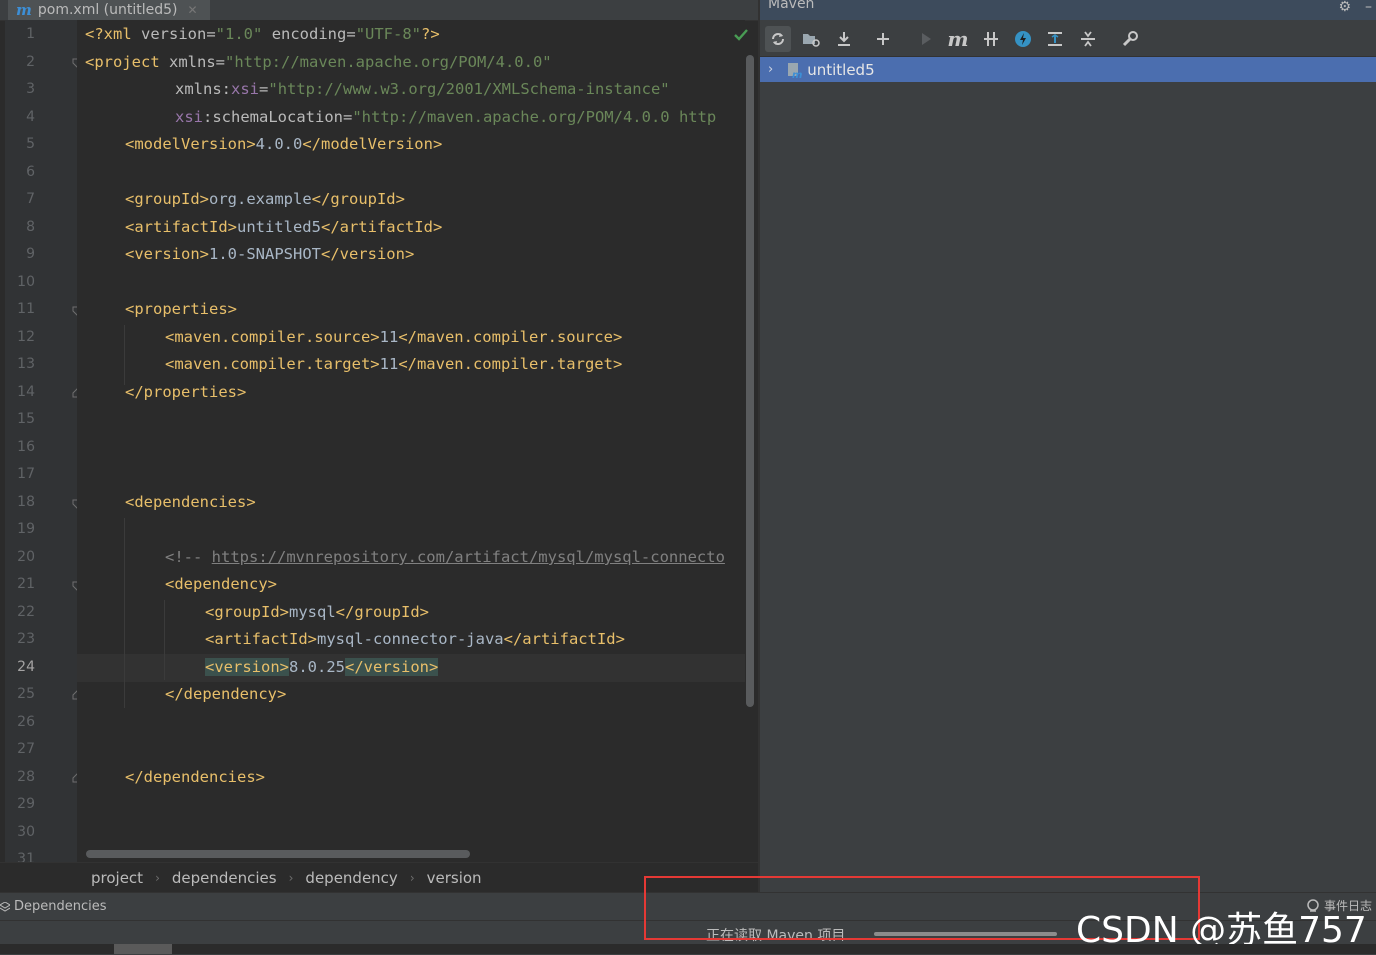 The height and width of the screenshot is (955, 1376). I want to click on line-number: 13, so click(20, 365).